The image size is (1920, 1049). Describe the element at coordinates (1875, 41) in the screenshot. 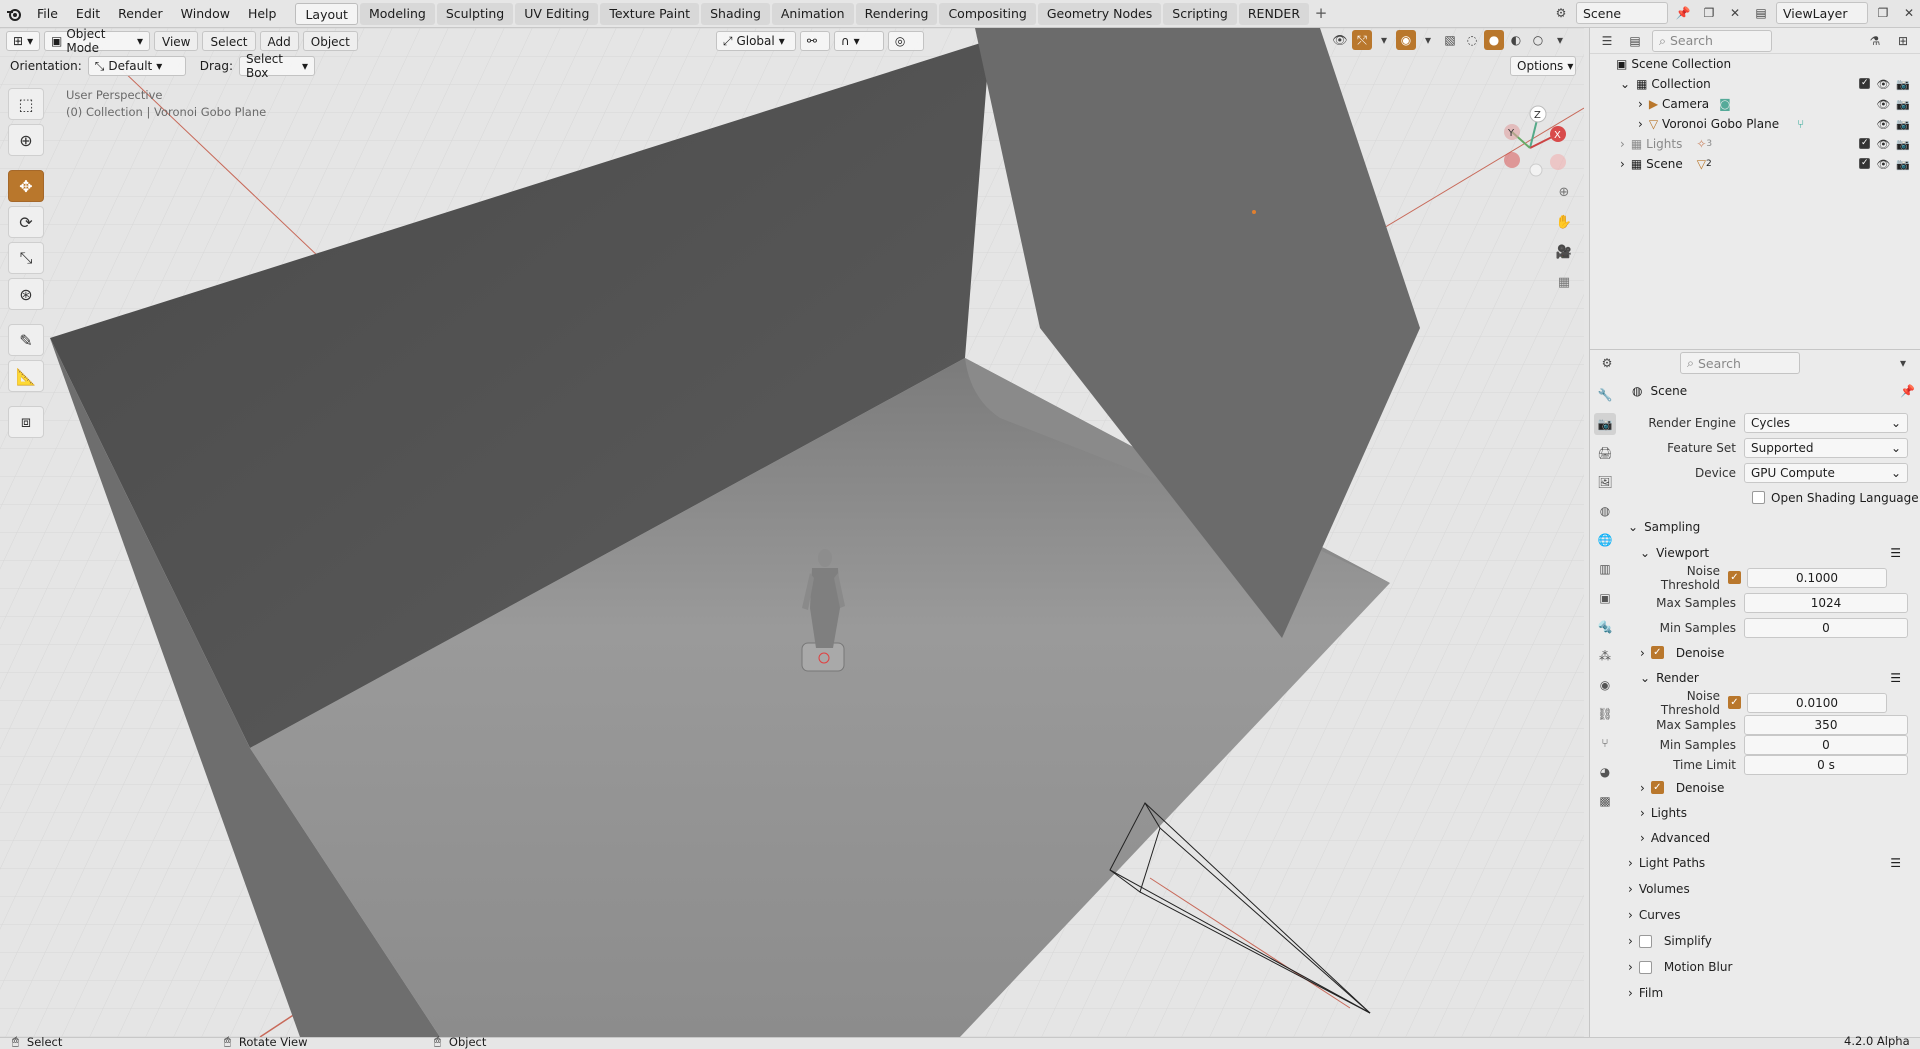

I see `filter-icon: ⚗` at that location.